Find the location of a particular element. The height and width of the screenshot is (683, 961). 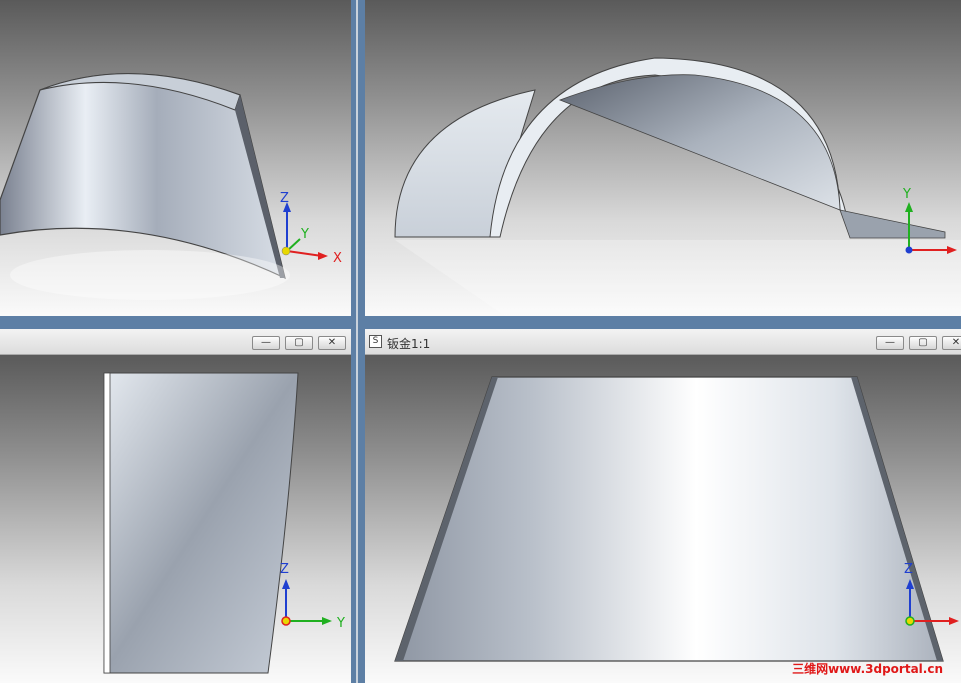

triad-axis-icon: Z is located at coordinates (931, 594).